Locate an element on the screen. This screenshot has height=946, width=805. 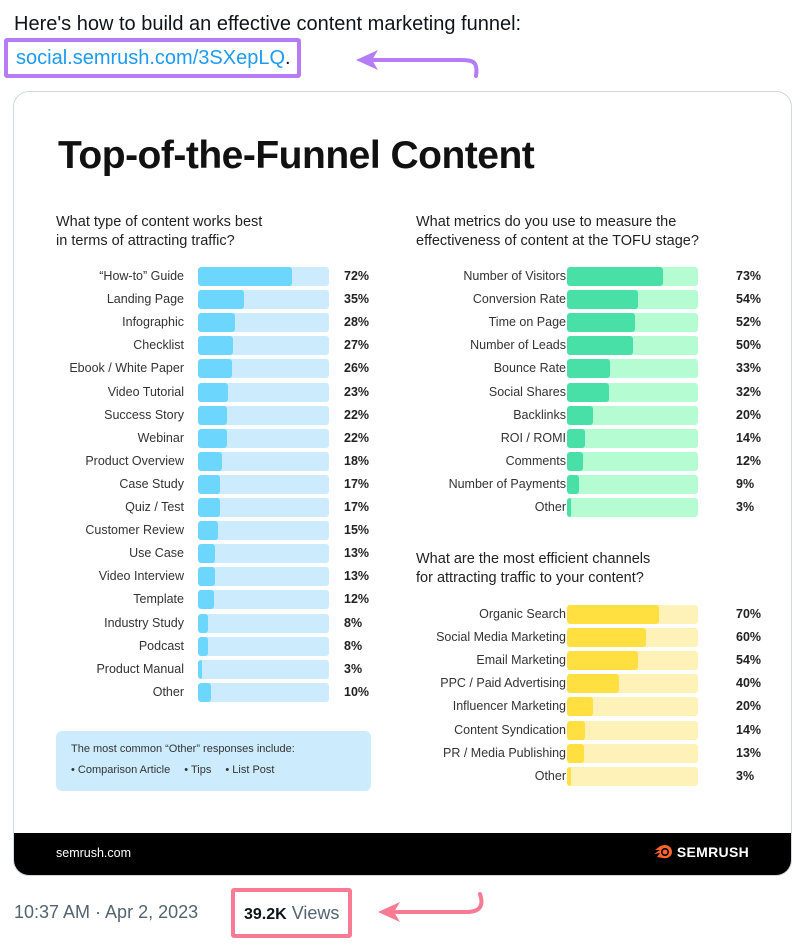
bar-label: Infographic is located at coordinates (153, 322).